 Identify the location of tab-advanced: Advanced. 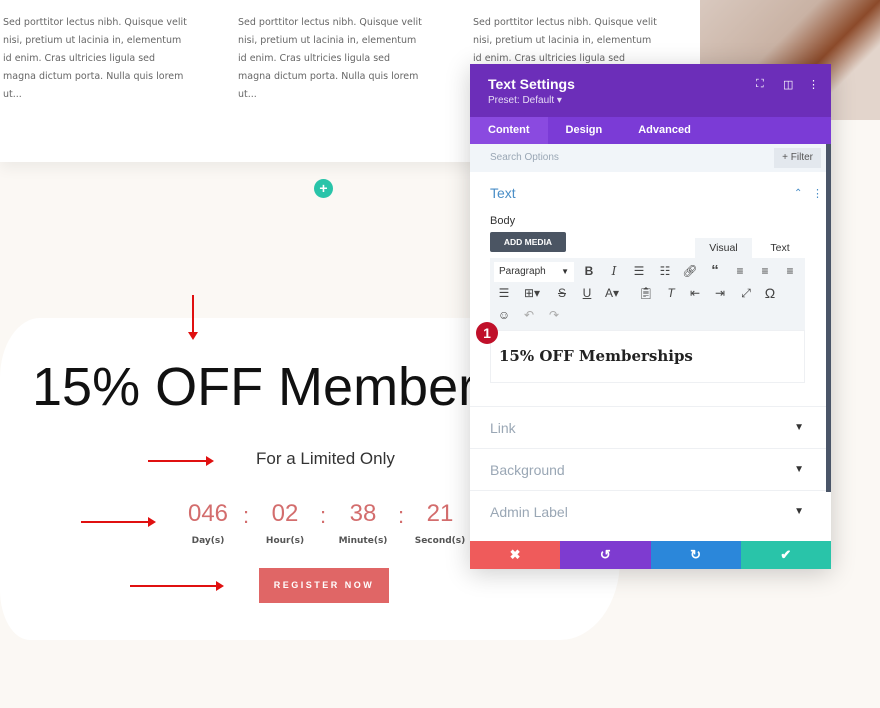
(664, 130).